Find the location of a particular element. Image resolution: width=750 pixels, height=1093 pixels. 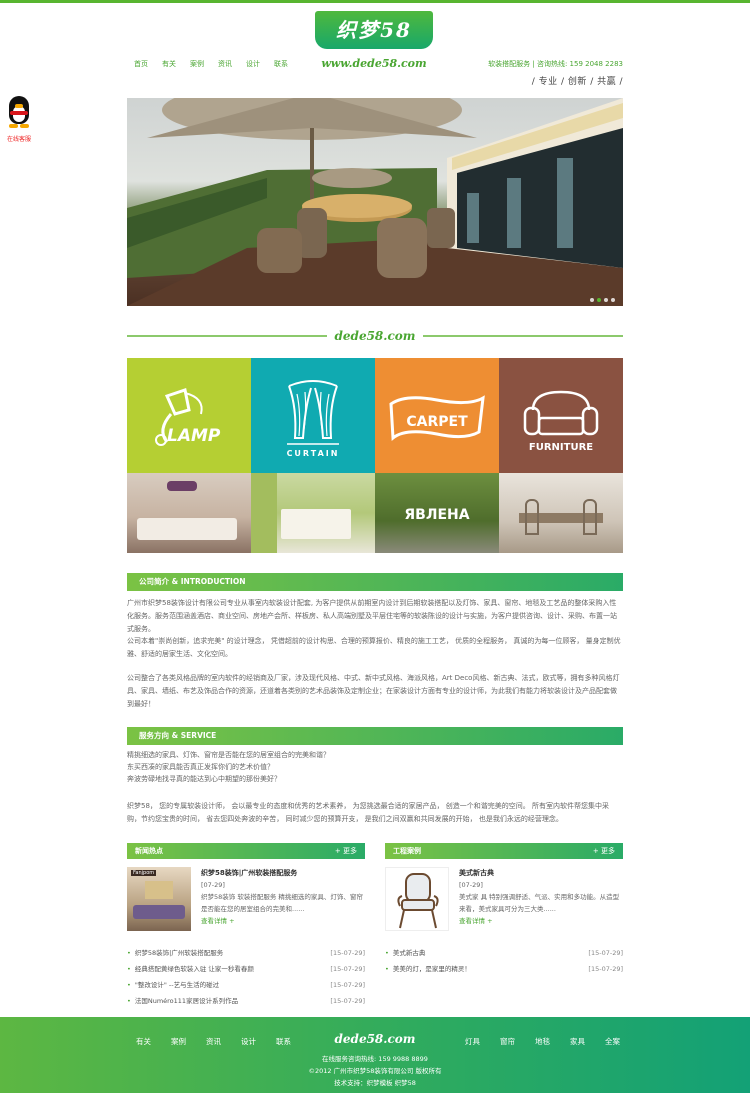

divider-text: dede58.com is located at coordinates (375, 336).